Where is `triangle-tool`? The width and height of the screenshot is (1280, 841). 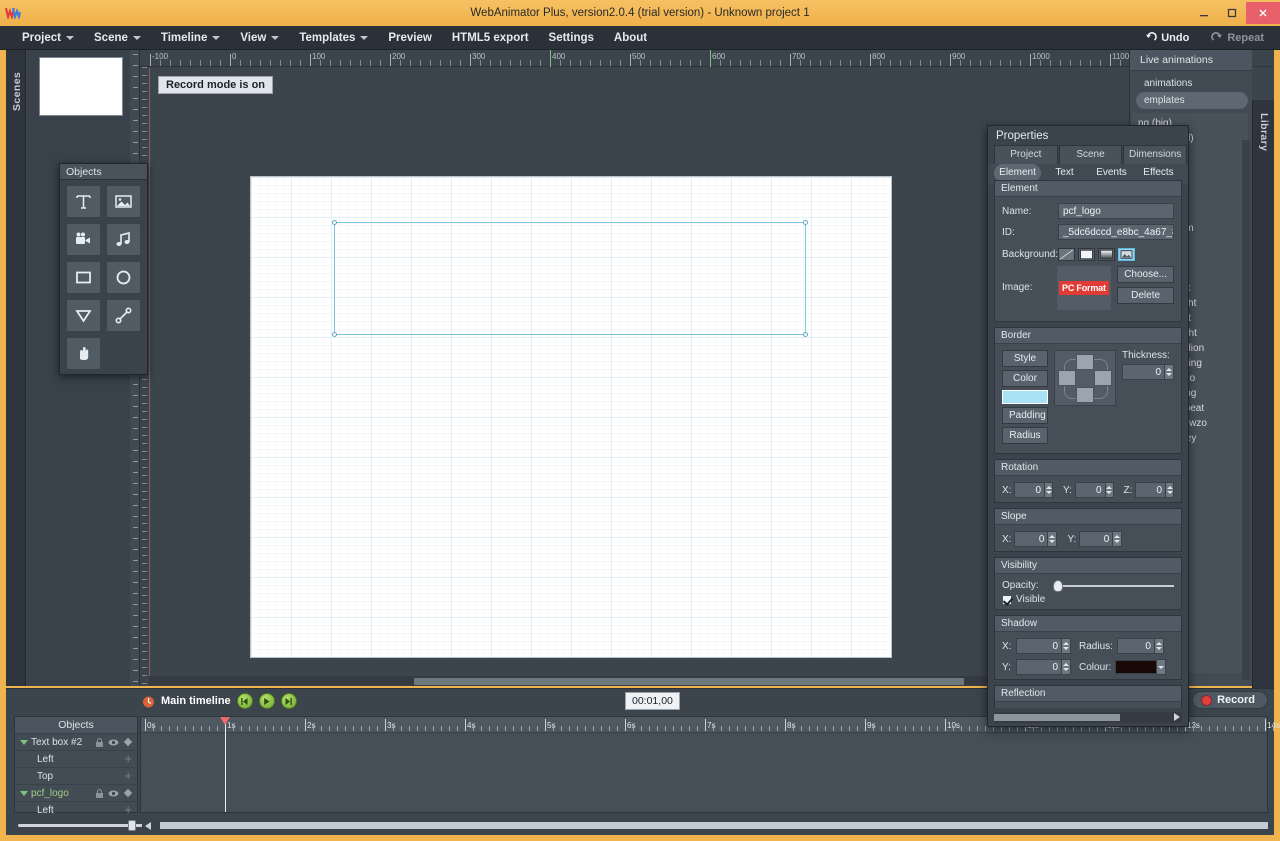
triangle-tool is located at coordinates (83, 315).